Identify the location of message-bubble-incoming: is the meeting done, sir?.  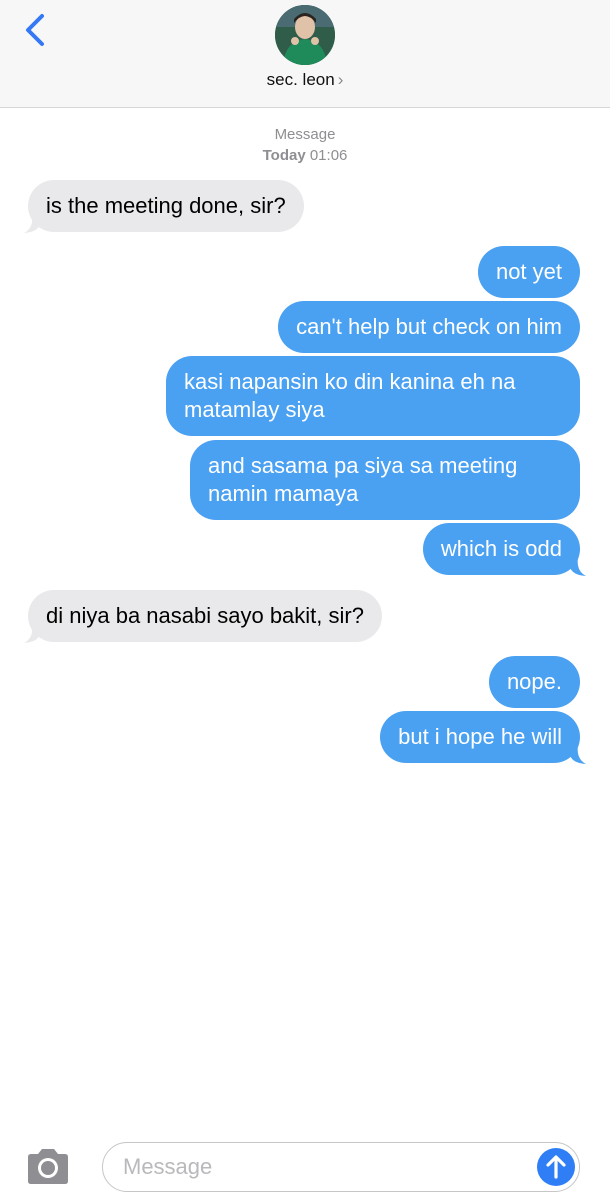
(166, 206).